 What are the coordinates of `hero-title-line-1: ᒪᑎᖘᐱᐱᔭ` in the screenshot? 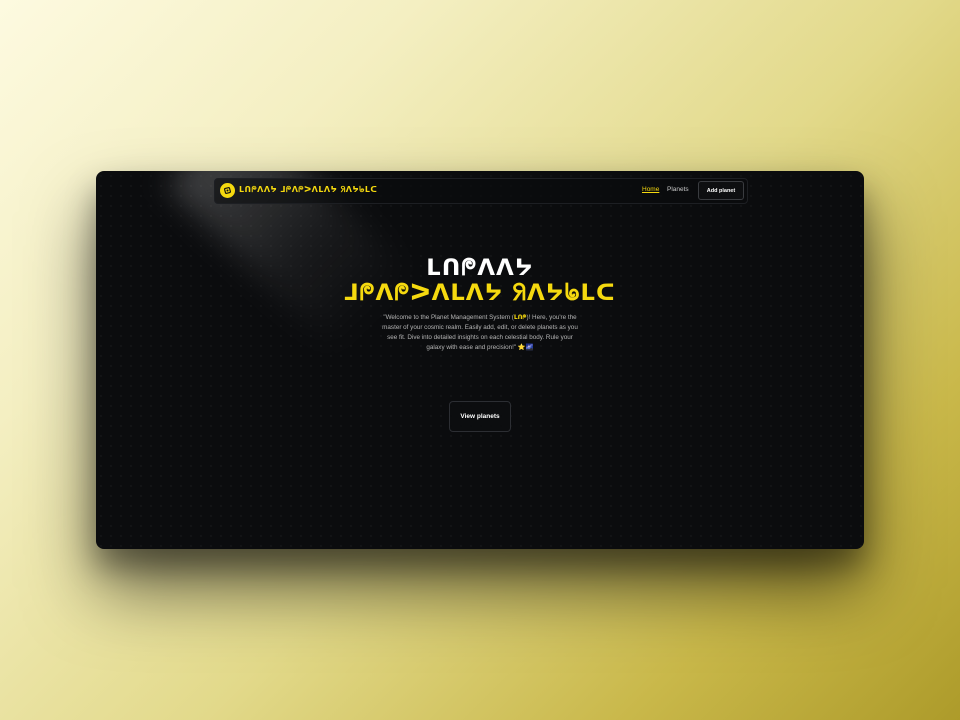 It's located at (480, 268).